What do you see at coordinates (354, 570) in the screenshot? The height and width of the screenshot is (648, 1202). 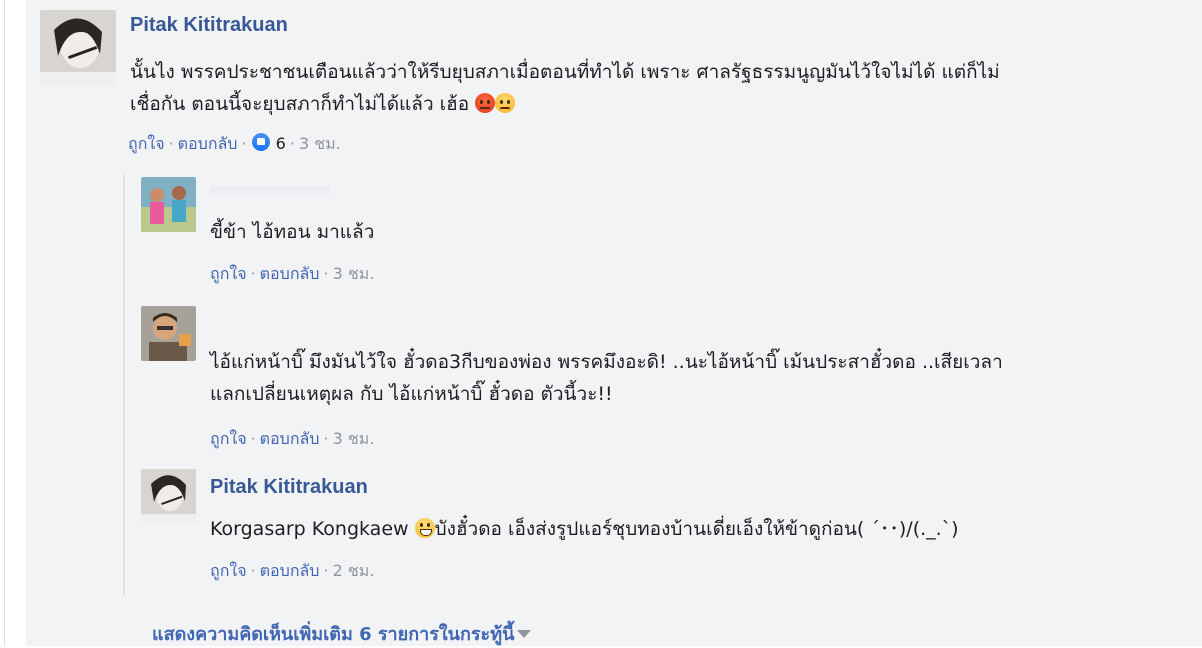 I see `timestamp: 2 ชม.` at bounding box center [354, 570].